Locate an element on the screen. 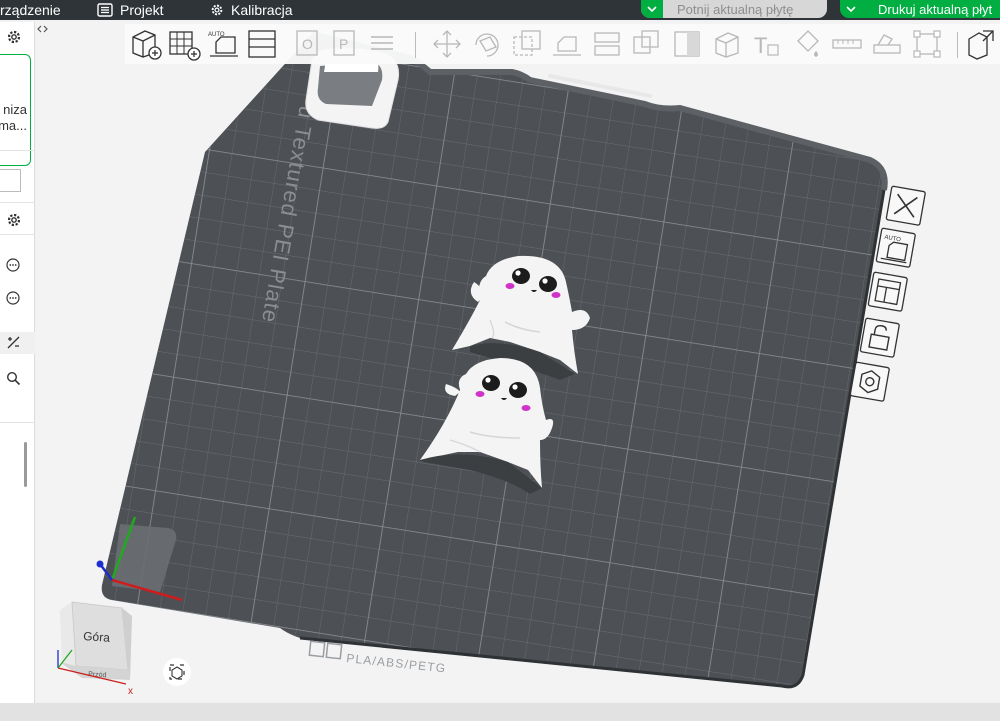 This screenshot has height=721, width=1000. boolean-icon is located at coordinates (647, 44).